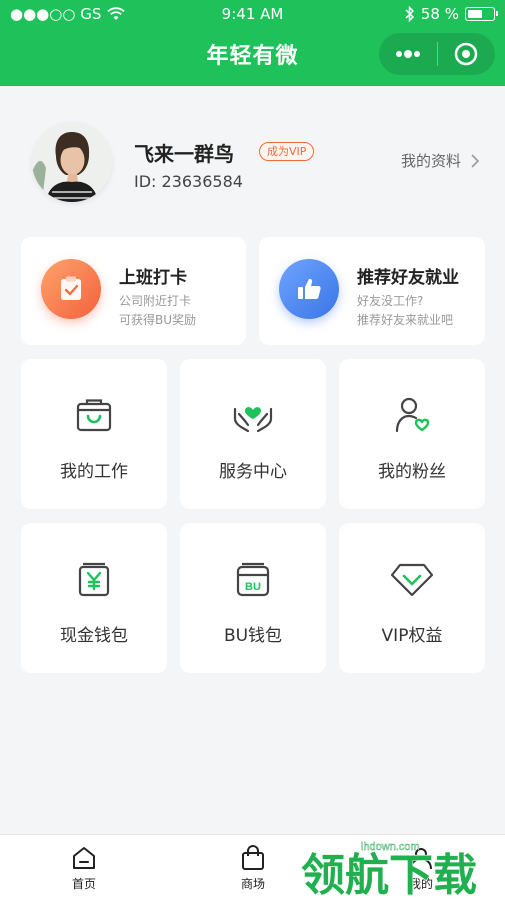 This screenshot has width=505, height=900. What do you see at coordinates (153, 278) in the screenshot?
I see `clock-in-title: 上班打卡` at bounding box center [153, 278].